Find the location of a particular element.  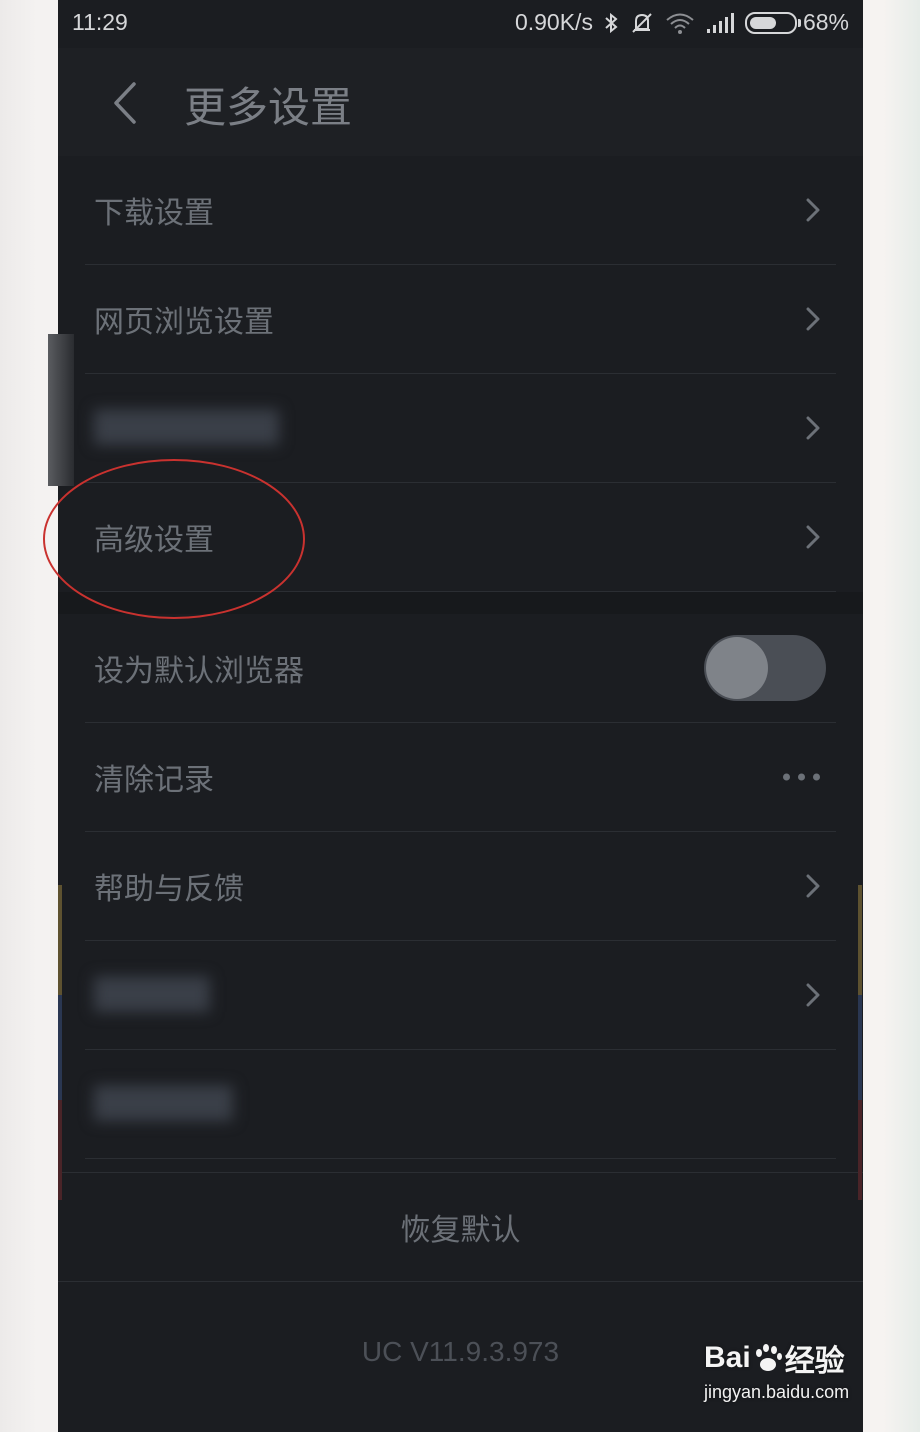

bluetooth-icon is located at coordinates (611, 22).